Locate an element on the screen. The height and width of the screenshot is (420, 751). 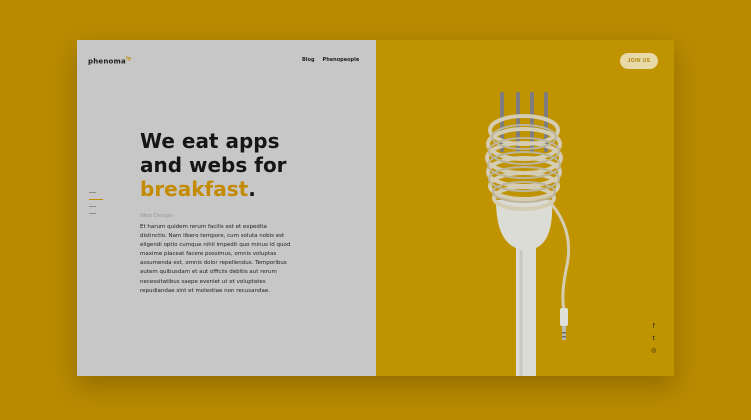
hero-headline: We eat apps and webs for breakfast. is located at coordinates (240, 165).